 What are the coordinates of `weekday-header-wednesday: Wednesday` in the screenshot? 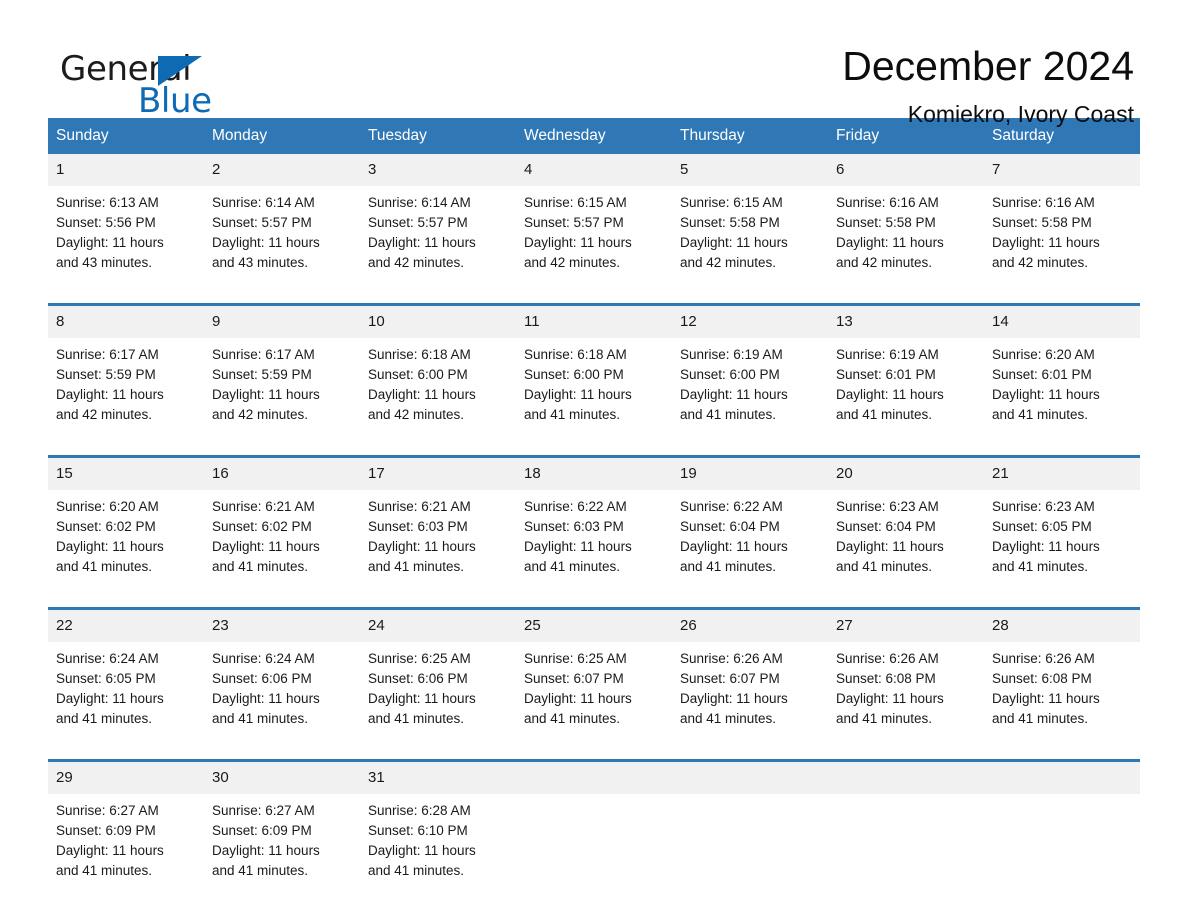 It's located at (565, 135).